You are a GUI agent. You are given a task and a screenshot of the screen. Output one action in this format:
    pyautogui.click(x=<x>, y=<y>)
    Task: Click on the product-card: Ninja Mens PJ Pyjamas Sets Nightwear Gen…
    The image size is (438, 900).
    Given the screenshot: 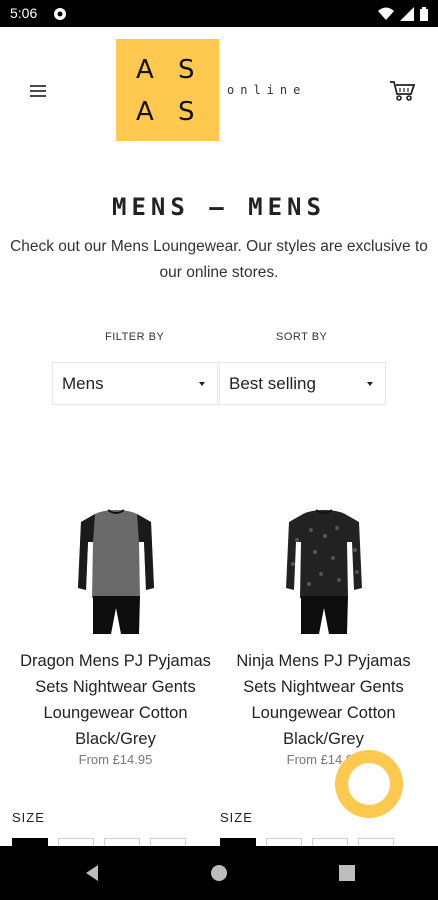 What is the action you would take?
    pyautogui.click(x=323, y=633)
    